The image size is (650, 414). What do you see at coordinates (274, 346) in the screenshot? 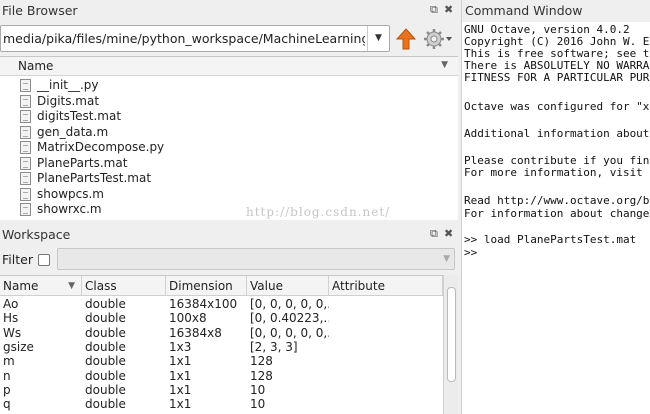
I see `var-value: [2, 3, 3]` at bounding box center [274, 346].